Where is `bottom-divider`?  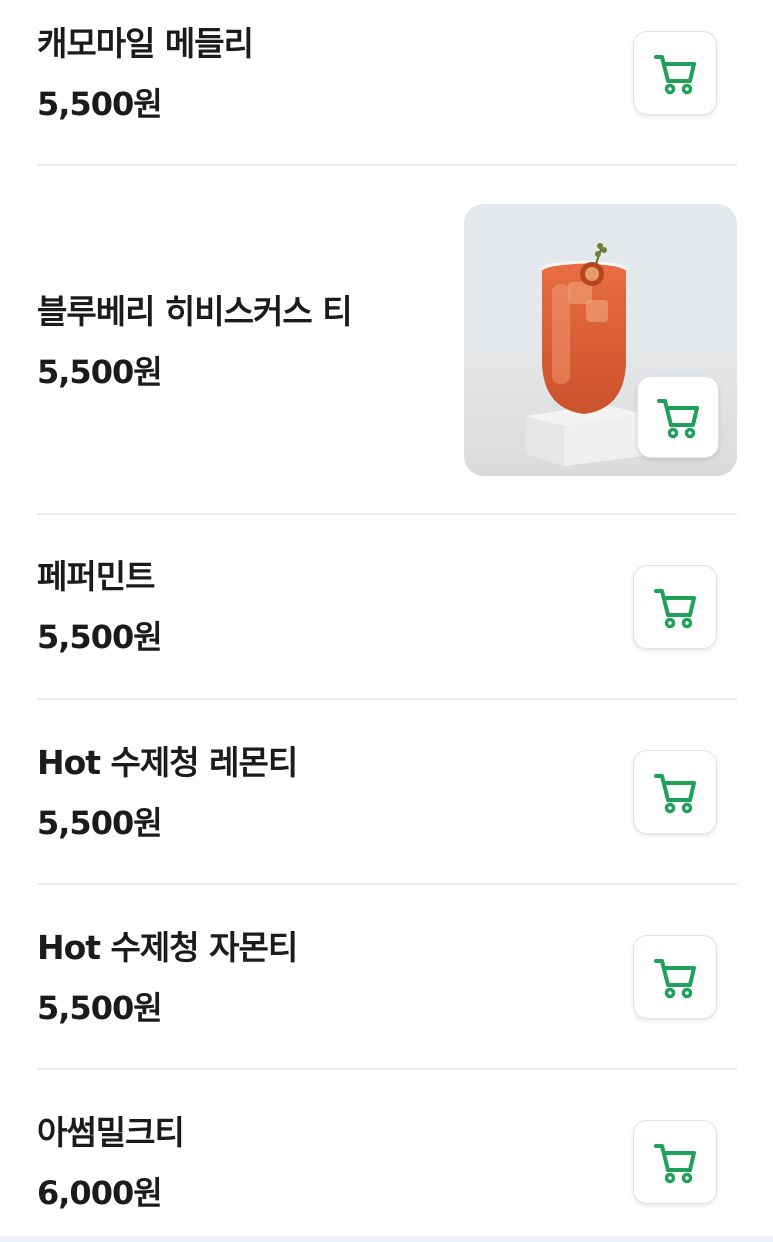
bottom-divider is located at coordinates (386, 1239).